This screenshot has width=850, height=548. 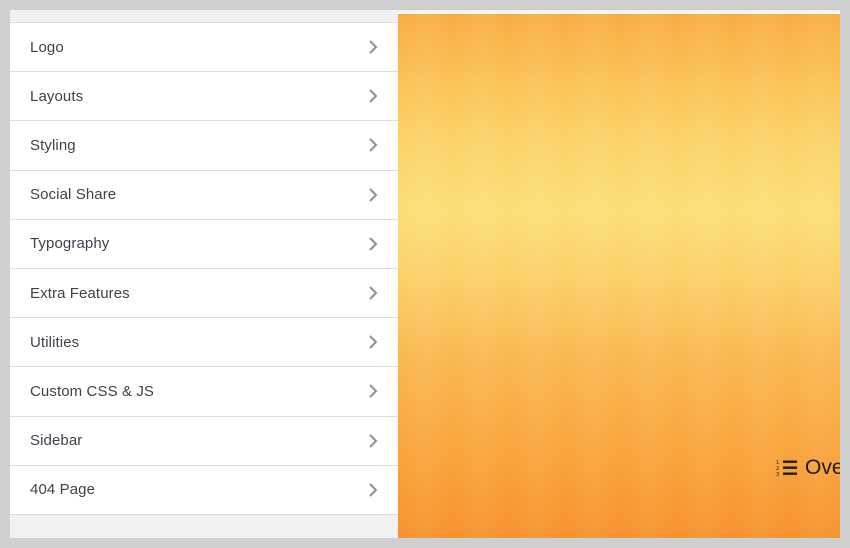 I want to click on menu-item-label: Utilities, so click(x=55, y=342).